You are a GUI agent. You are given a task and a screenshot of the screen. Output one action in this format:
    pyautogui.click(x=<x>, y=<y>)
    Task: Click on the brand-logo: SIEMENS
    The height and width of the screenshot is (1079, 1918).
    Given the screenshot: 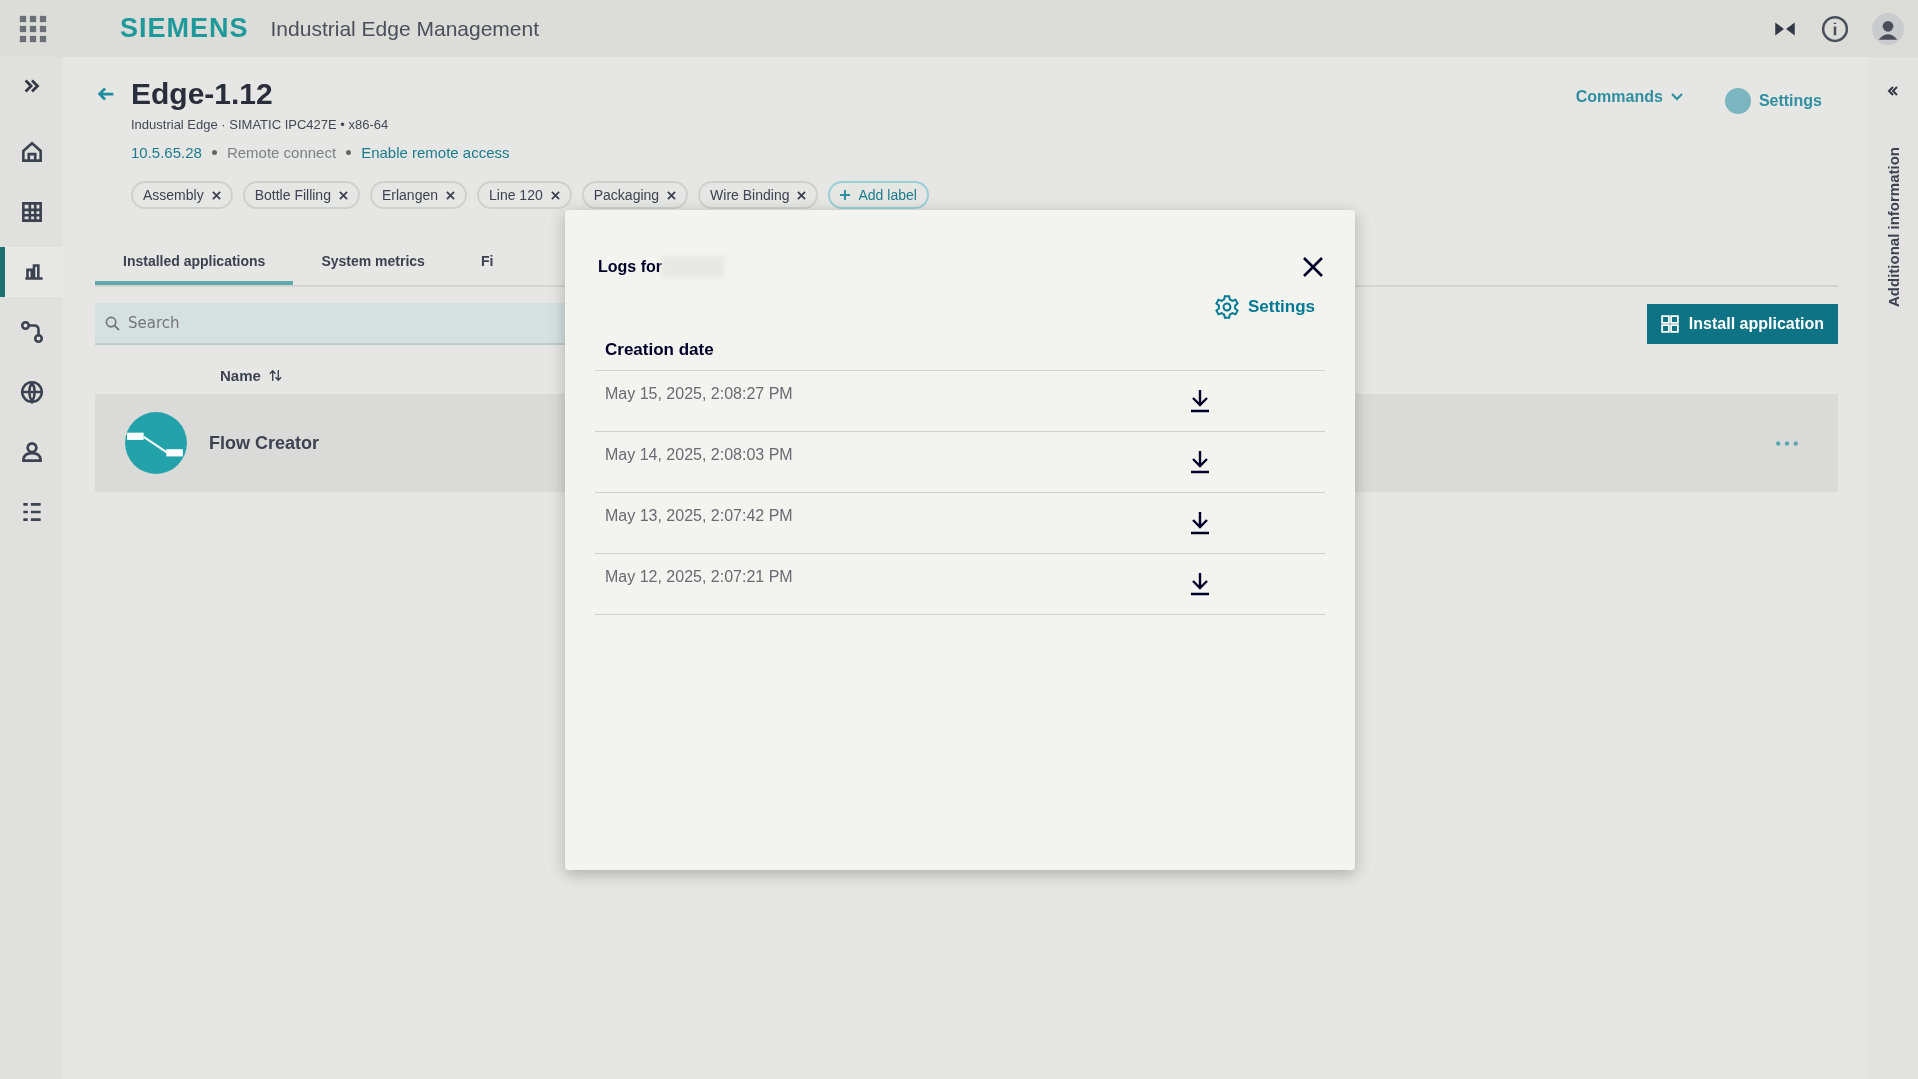 What is the action you would take?
    pyautogui.click(x=184, y=28)
    